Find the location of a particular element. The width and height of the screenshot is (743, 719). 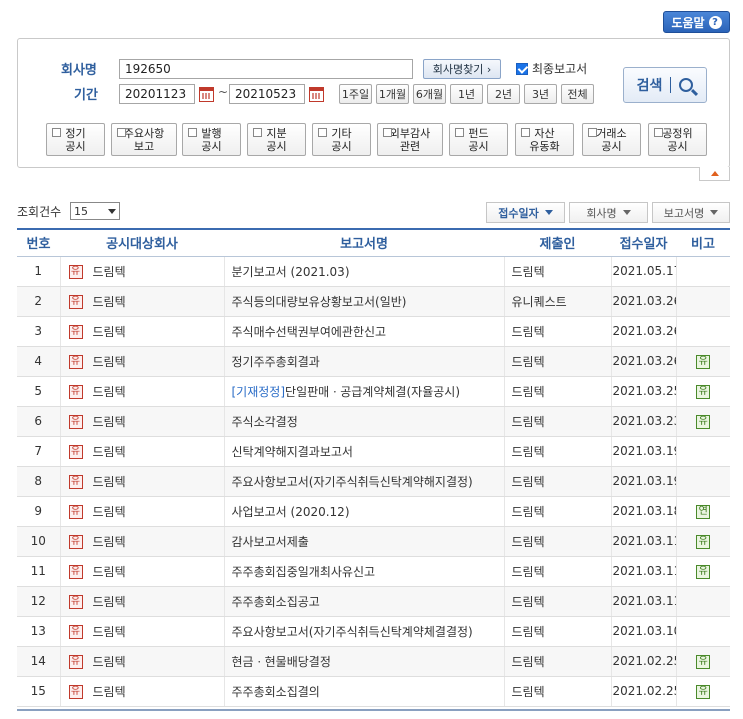

table-row: 7 유 드림텍 신탁계약해지결과보고서 드림텍 2021.03.19 is located at coordinates (373, 451).